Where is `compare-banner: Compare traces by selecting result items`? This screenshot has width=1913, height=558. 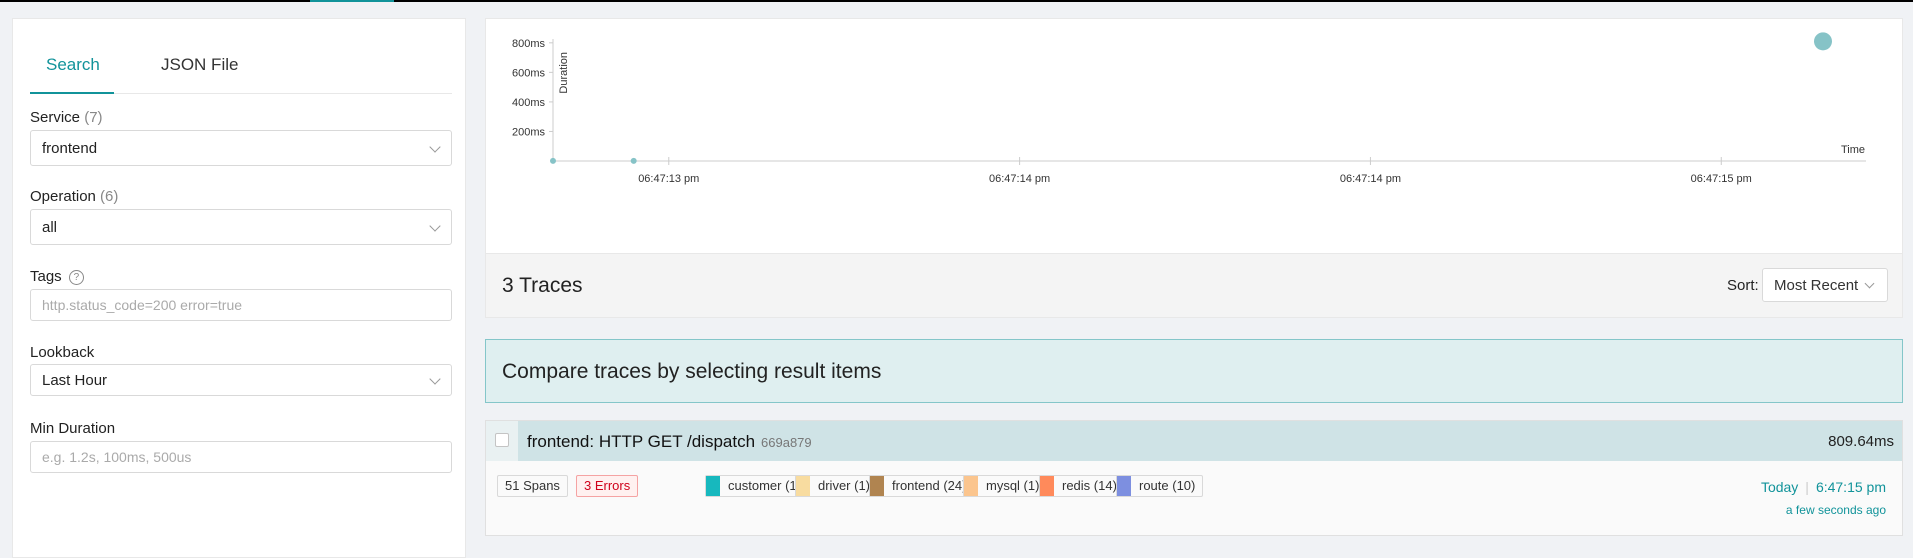
compare-banner: Compare traces by selecting result items is located at coordinates (1194, 371).